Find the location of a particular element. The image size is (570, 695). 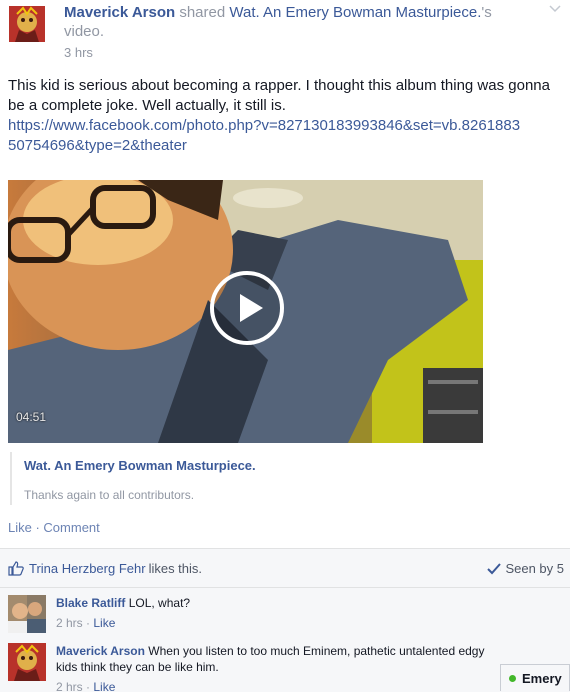

likes-text: likes this. is located at coordinates (175, 568).